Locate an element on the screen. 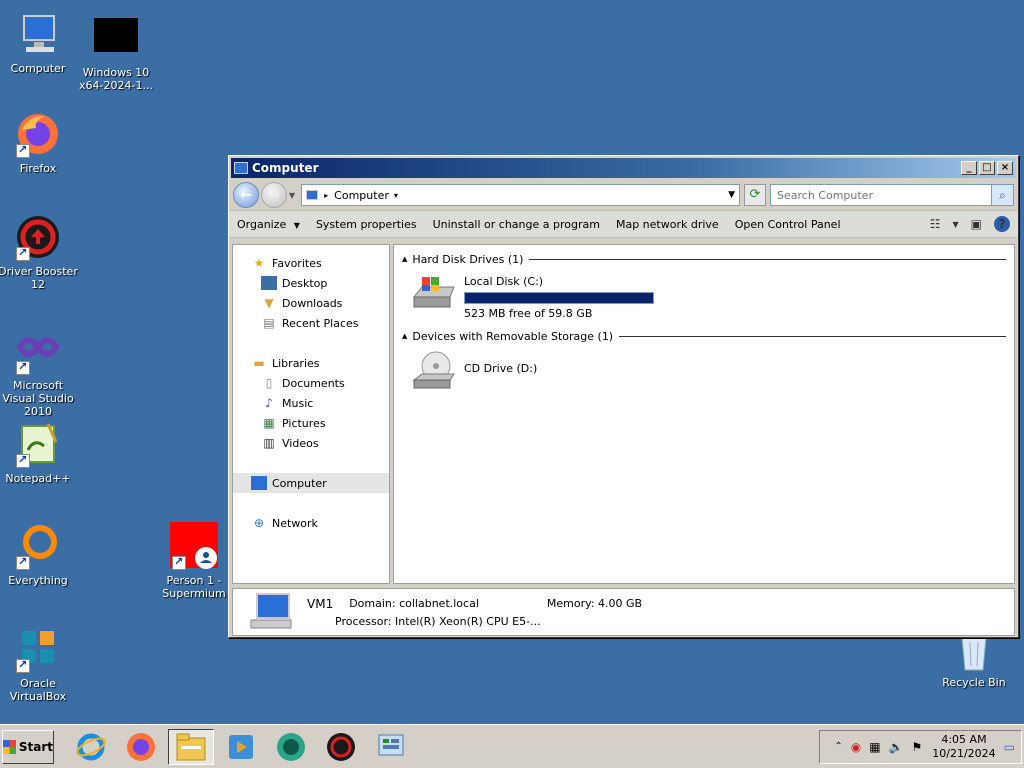 The width and height of the screenshot is (1024, 768). nav-libraries: ▬ Libraries is located at coordinates (311, 363).